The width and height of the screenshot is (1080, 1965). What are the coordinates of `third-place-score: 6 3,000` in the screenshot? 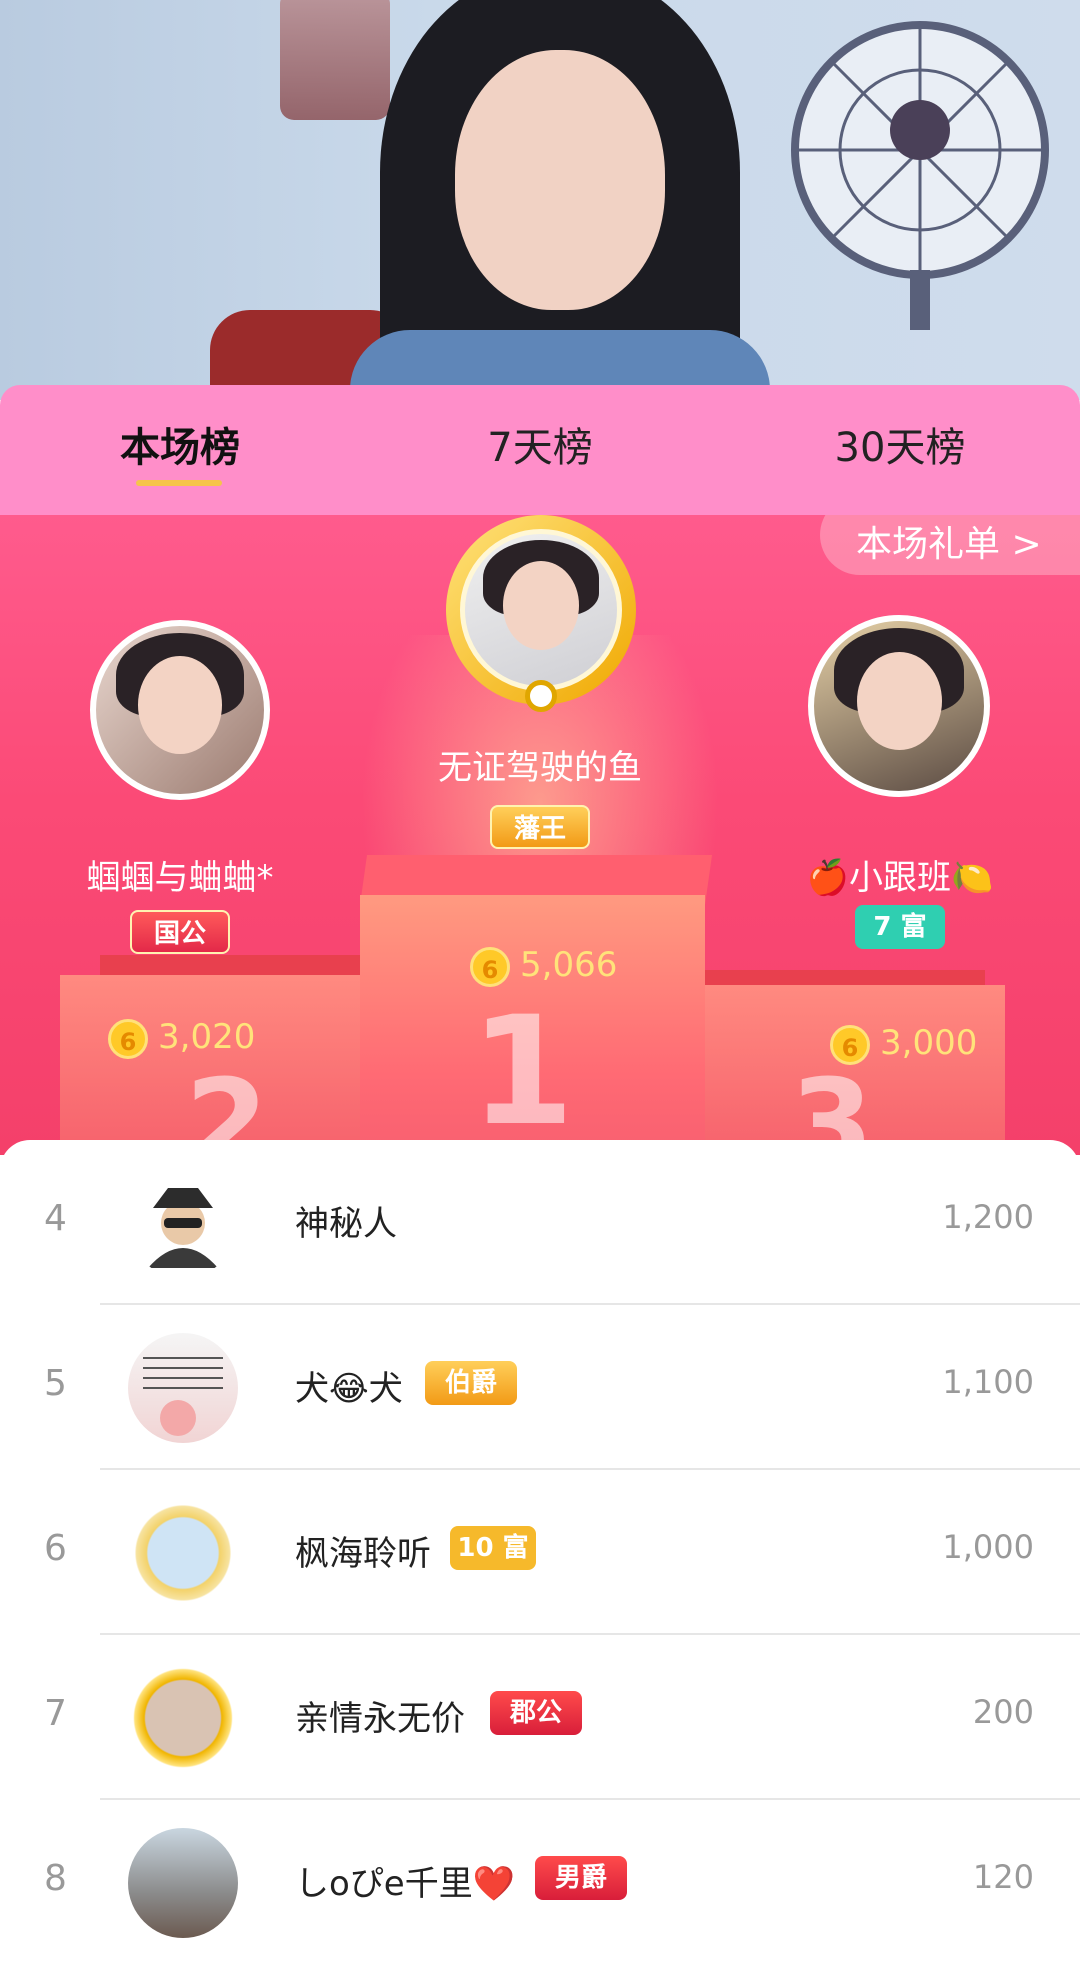 It's located at (903, 1044).